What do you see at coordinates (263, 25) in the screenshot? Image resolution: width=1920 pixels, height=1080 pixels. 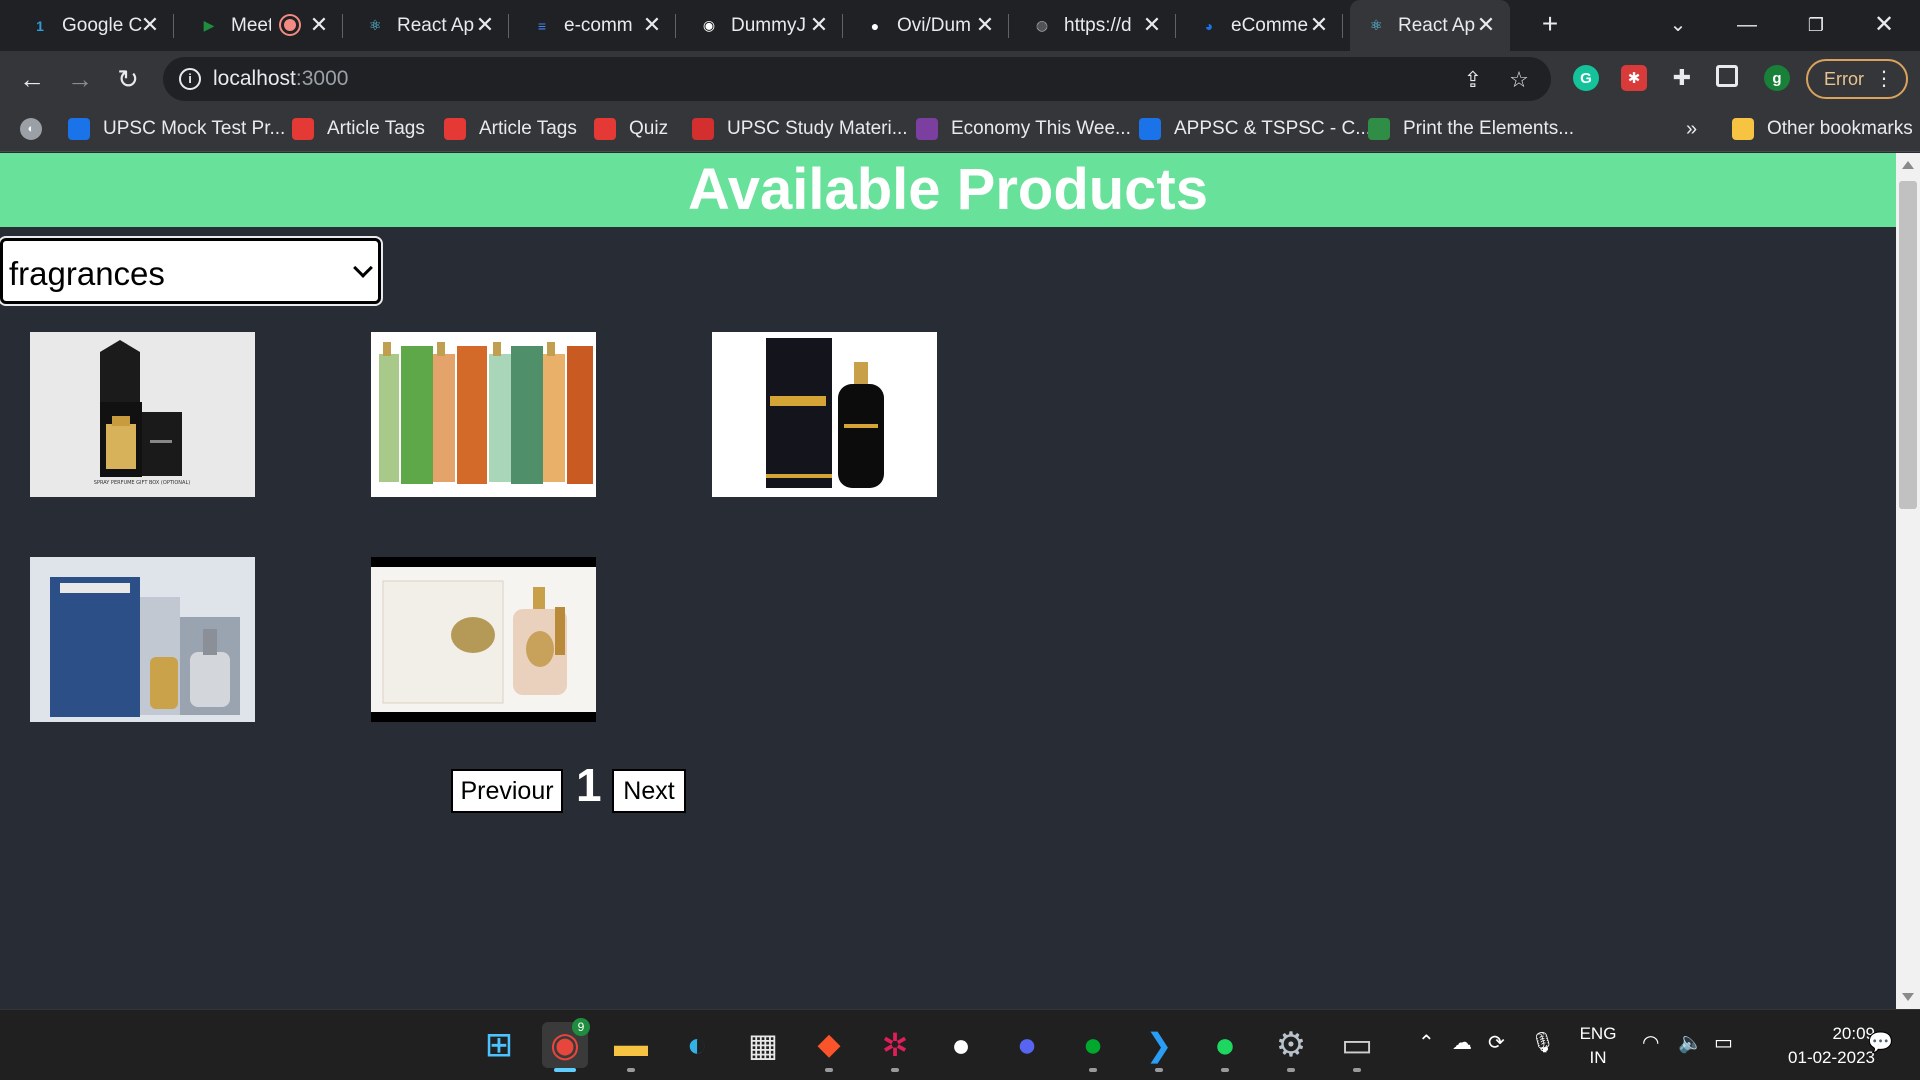 I see `browser-tab: ▶ Meet ✕` at bounding box center [263, 25].